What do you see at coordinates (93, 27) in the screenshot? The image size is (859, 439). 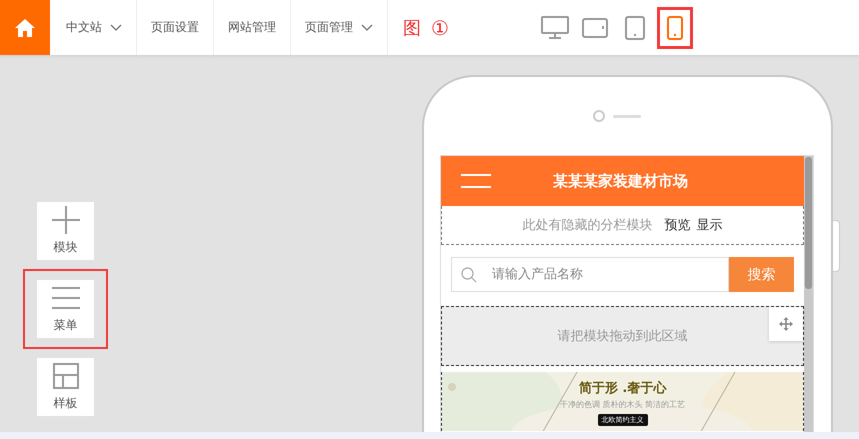 I see `nav-dropdown: 中文站` at bounding box center [93, 27].